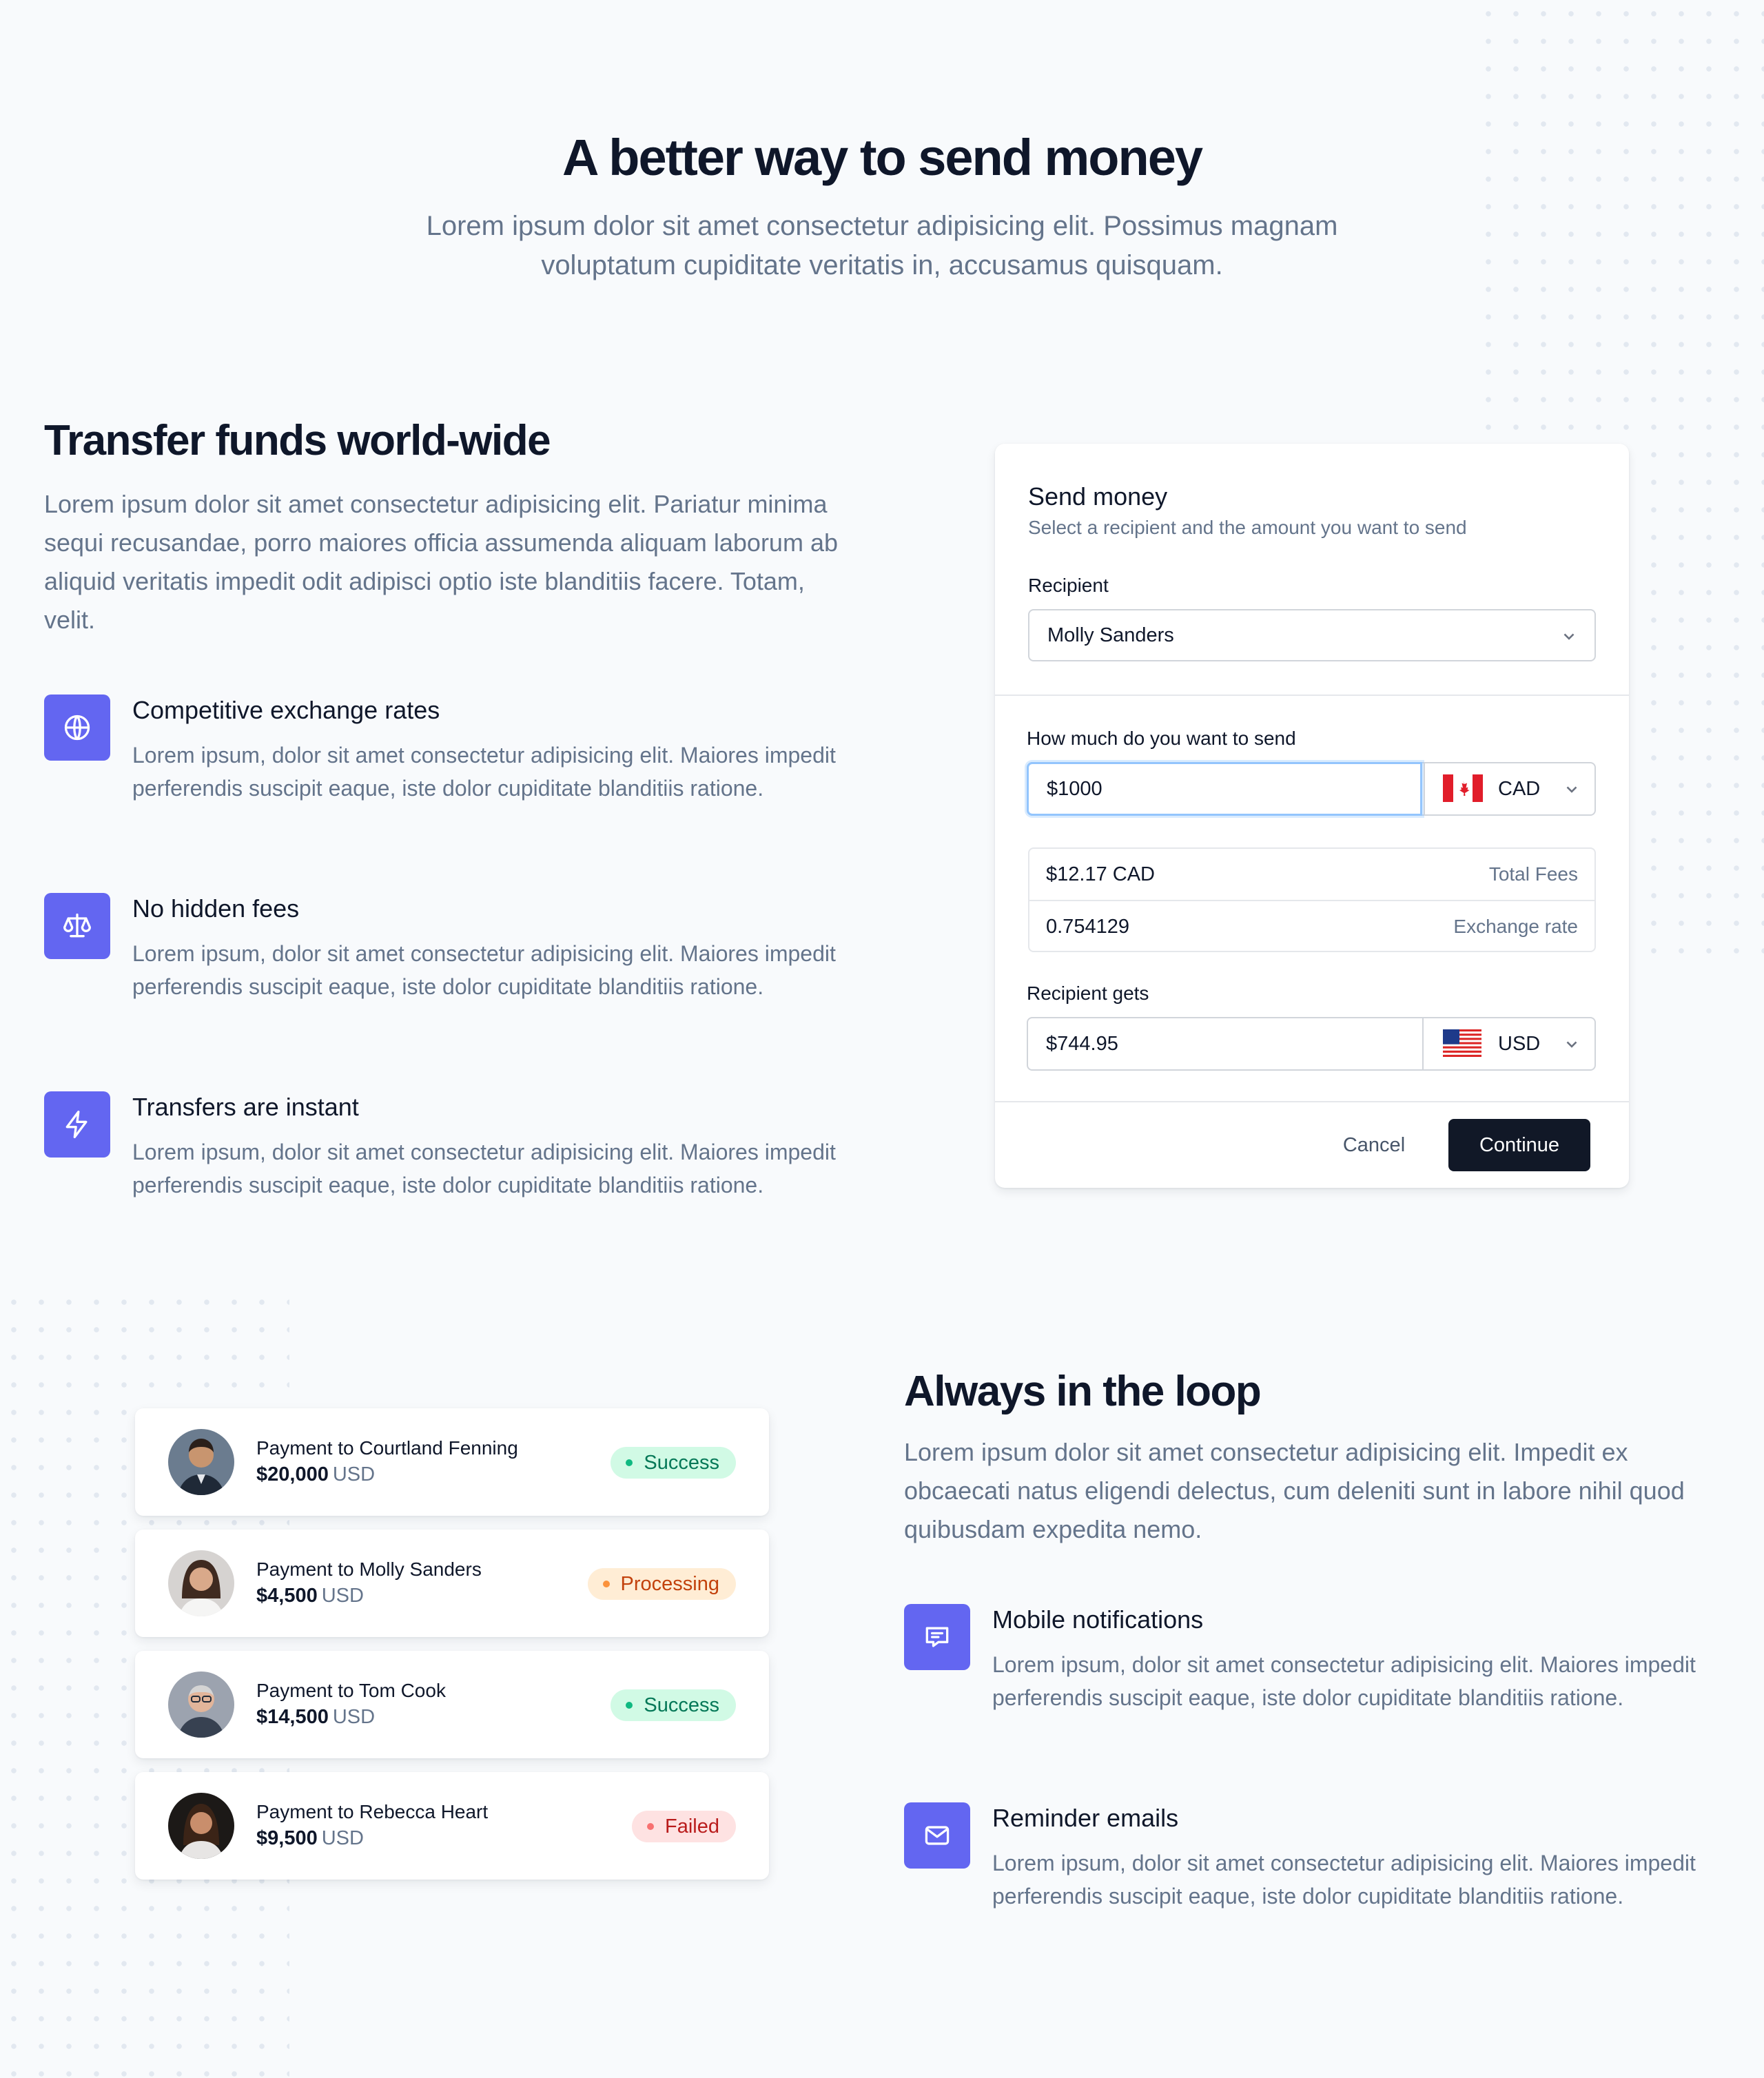  I want to click on cancel-button: Cancel, so click(1374, 1145).